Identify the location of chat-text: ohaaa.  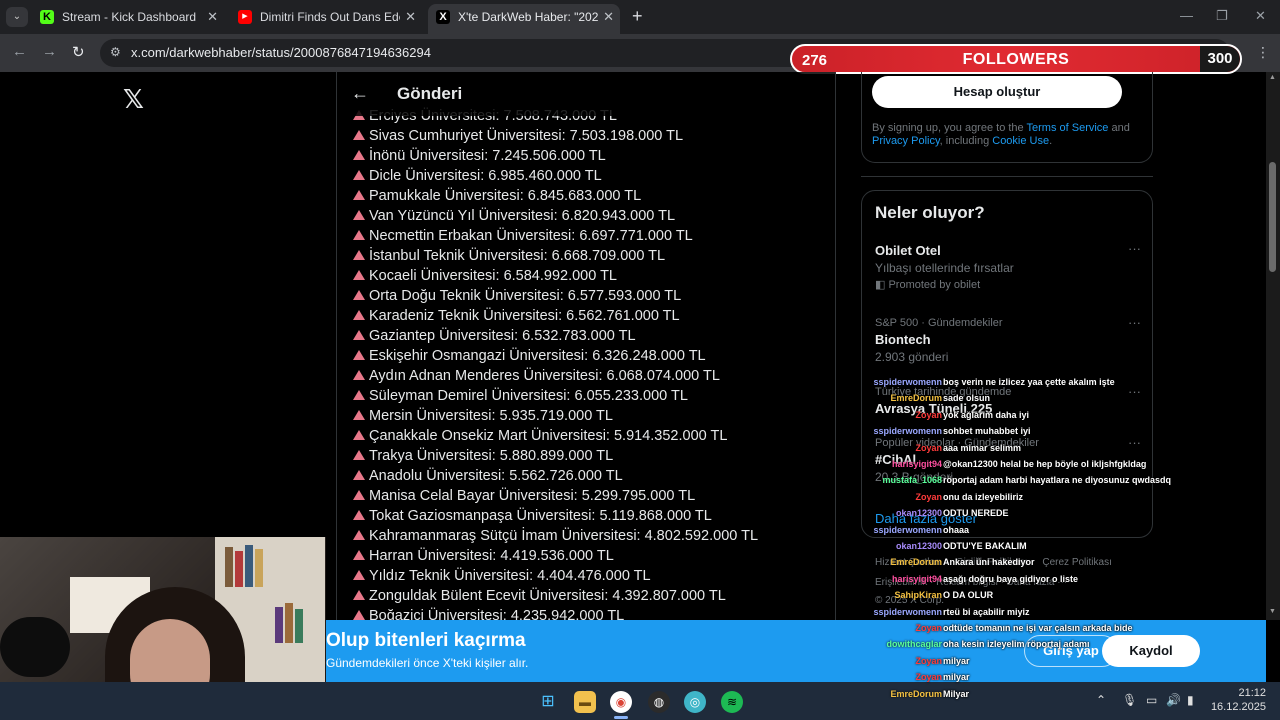
(956, 529).